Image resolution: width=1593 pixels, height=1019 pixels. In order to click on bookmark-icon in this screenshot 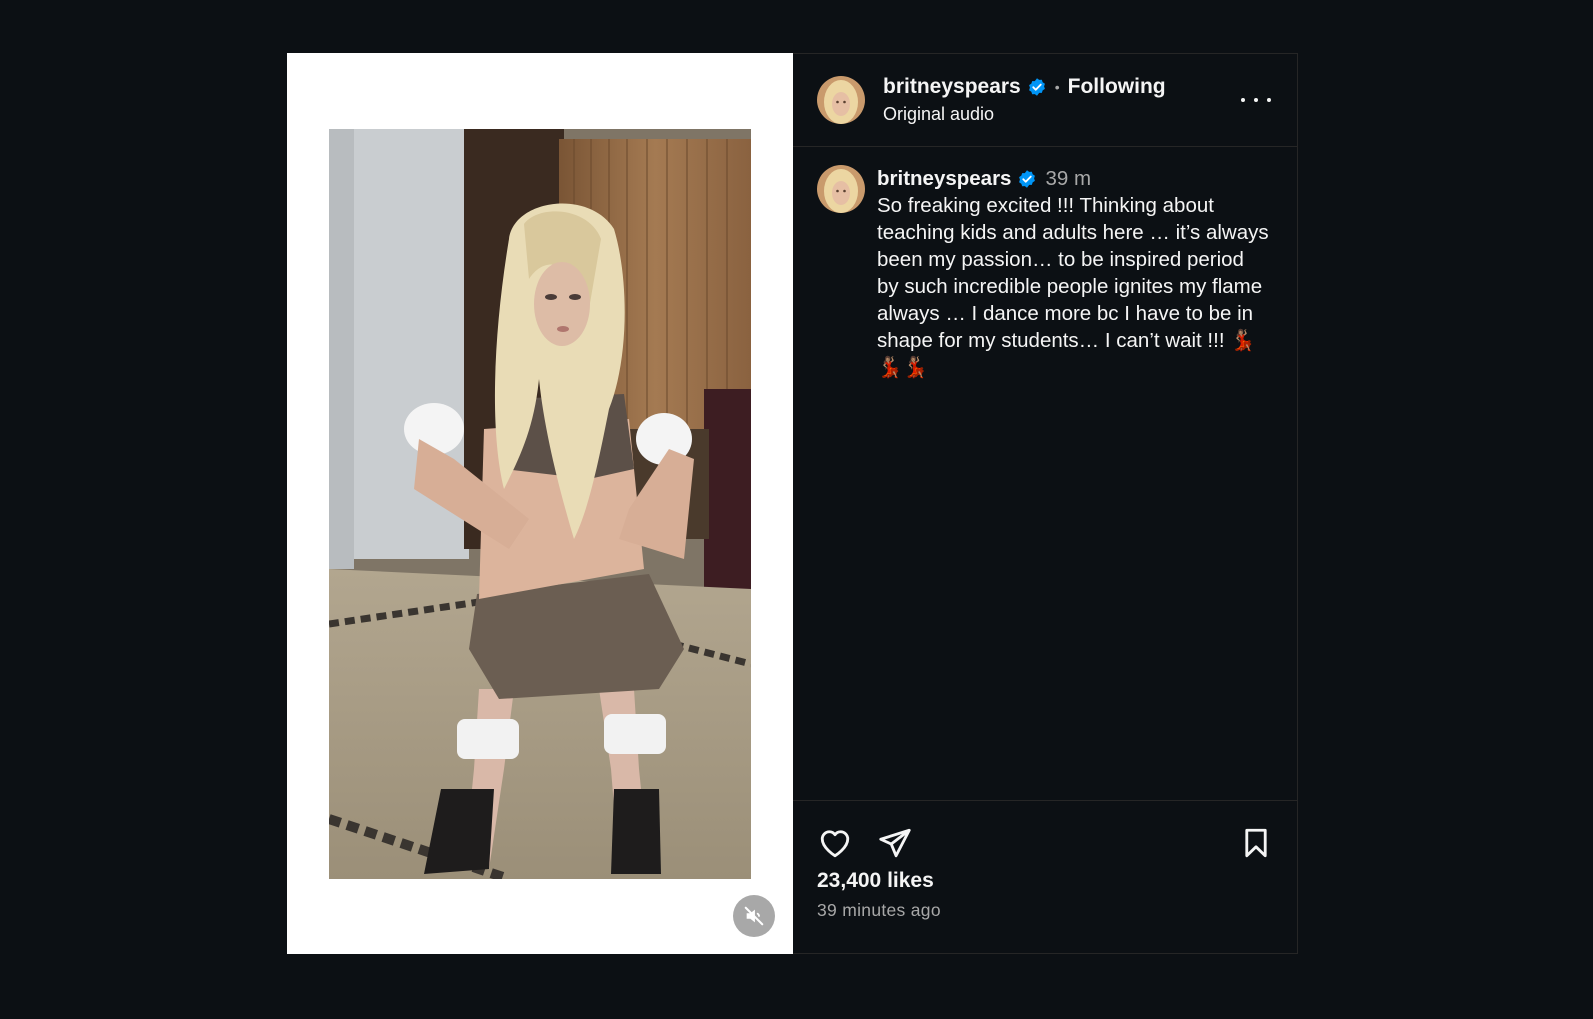, I will do `click(1256, 843)`.